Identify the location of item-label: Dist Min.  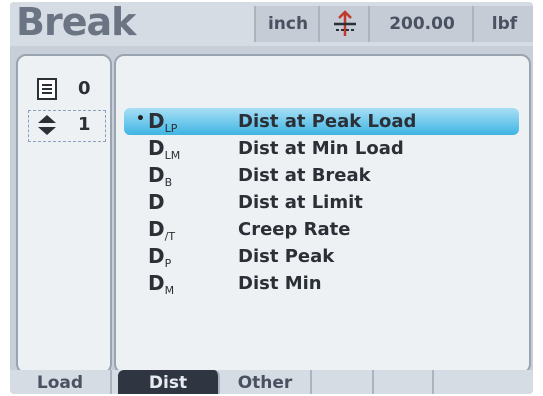
(280, 283).